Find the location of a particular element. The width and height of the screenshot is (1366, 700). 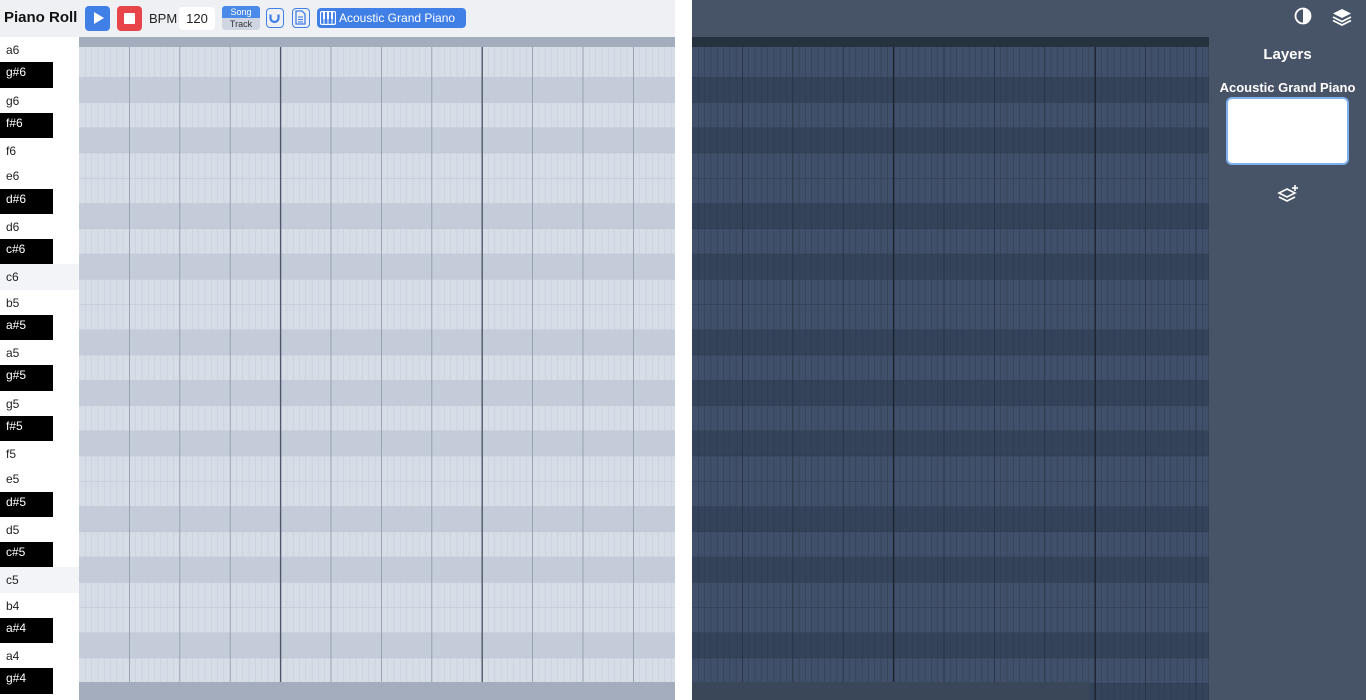

piano-key: c#6 is located at coordinates (26, 252).